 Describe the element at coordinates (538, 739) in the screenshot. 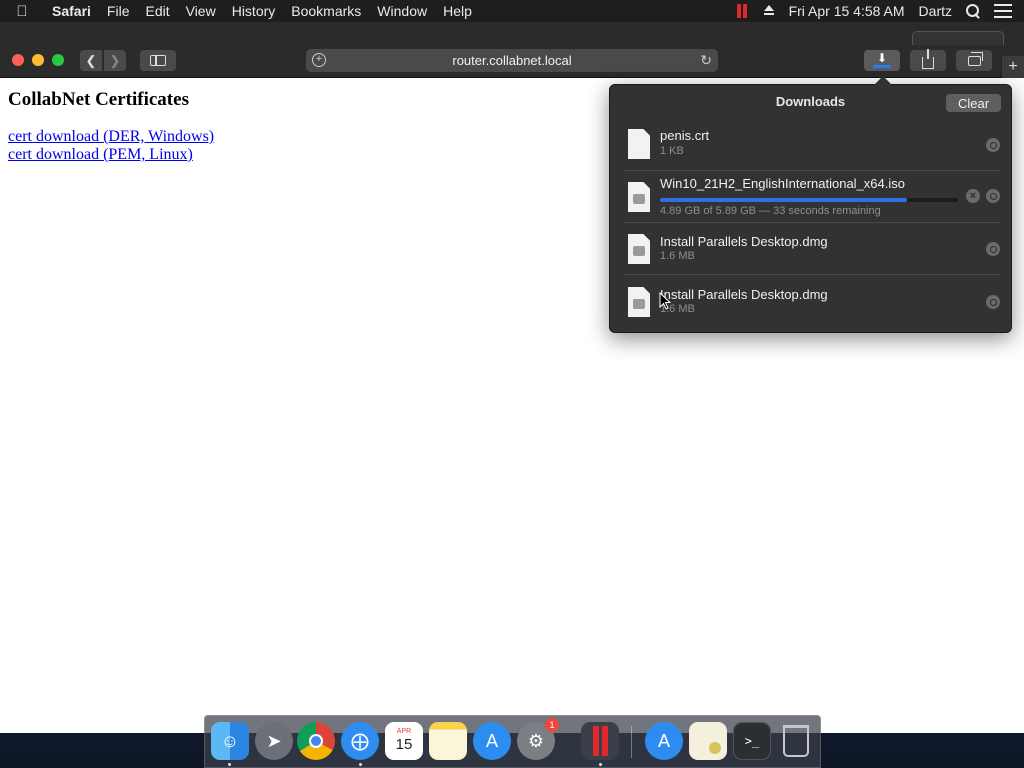

I see `system-preferences-icon: ⚙ 1` at that location.